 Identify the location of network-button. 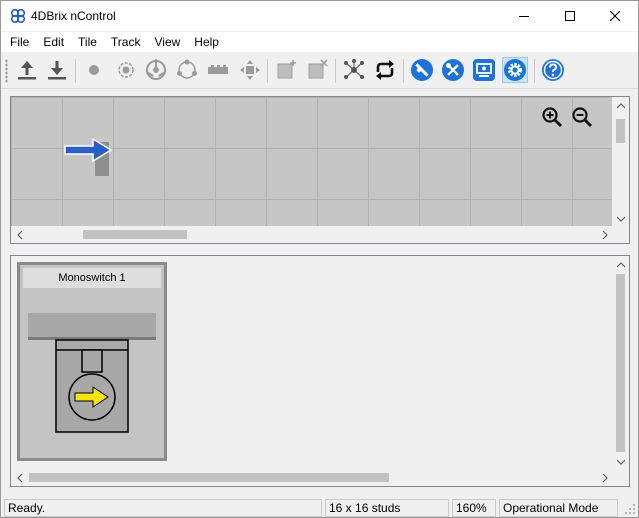
(354, 70).